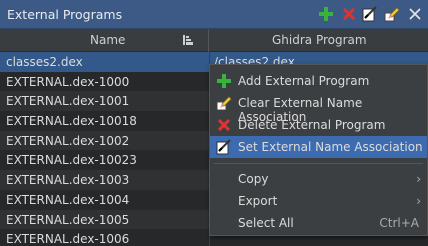  Describe the element at coordinates (318, 201) in the screenshot. I see `menu-item-export: Export ›` at that location.